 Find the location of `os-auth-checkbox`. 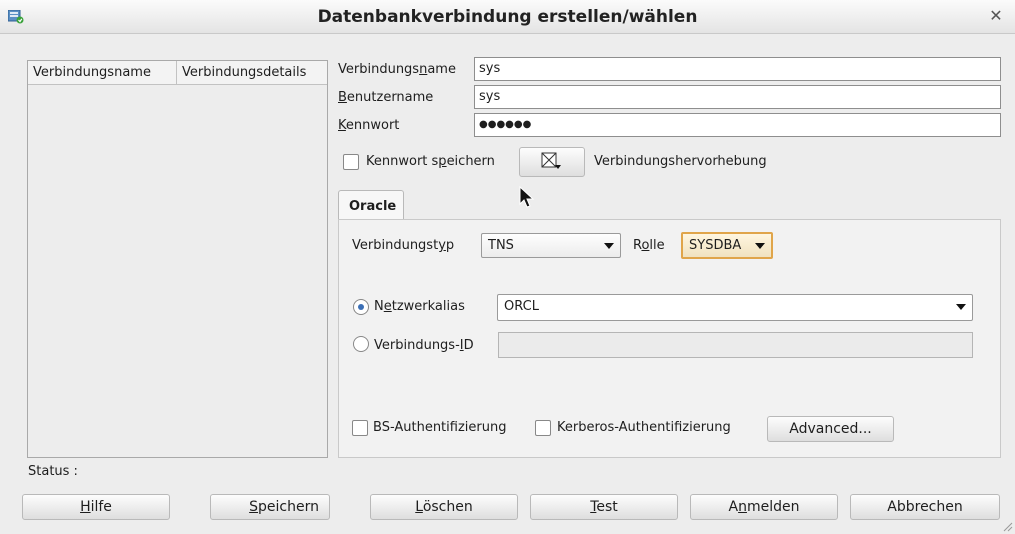

os-auth-checkbox is located at coordinates (360, 428).